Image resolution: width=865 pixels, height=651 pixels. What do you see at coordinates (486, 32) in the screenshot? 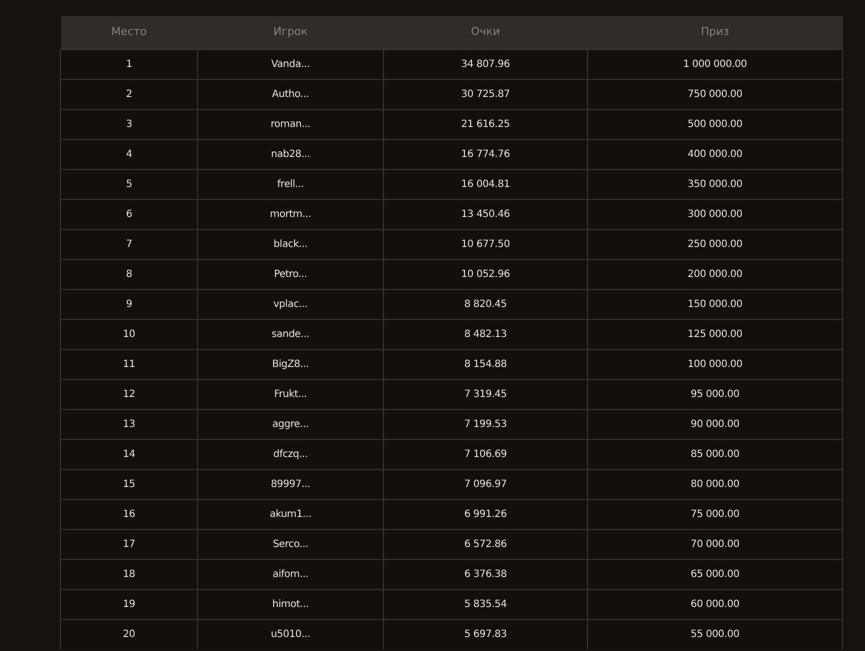
I see `column-header: Очки` at bounding box center [486, 32].